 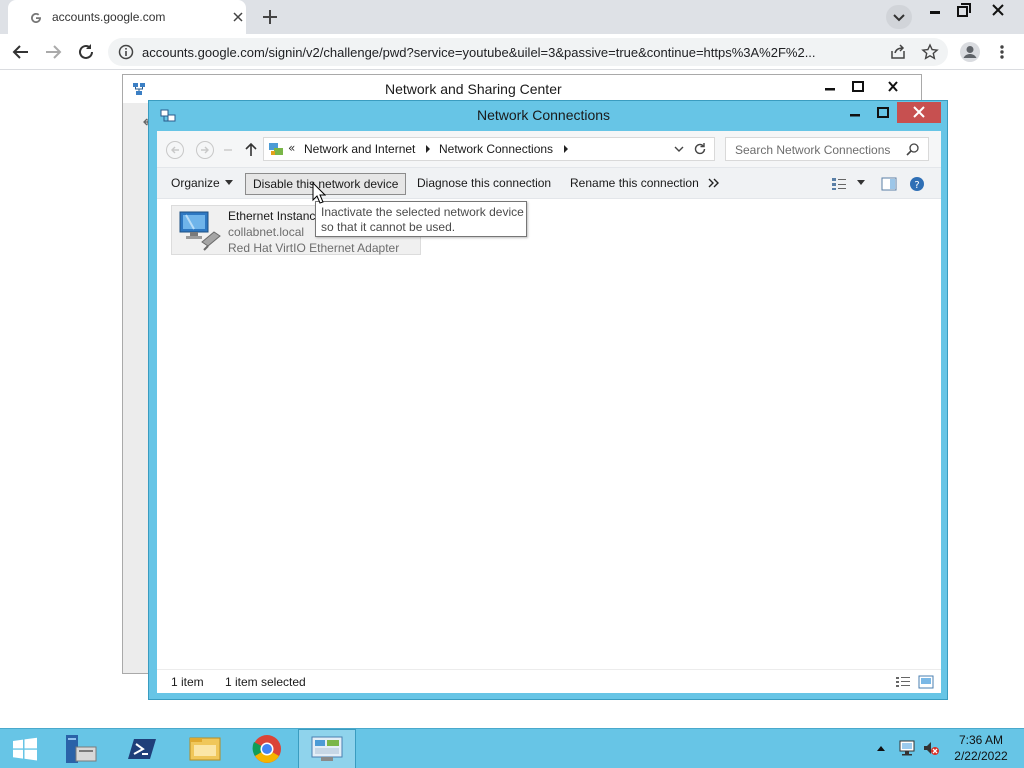 What do you see at coordinates (36, 17) in the screenshot?
I see `google-favicon-icon` at bounding box center [36, 17].